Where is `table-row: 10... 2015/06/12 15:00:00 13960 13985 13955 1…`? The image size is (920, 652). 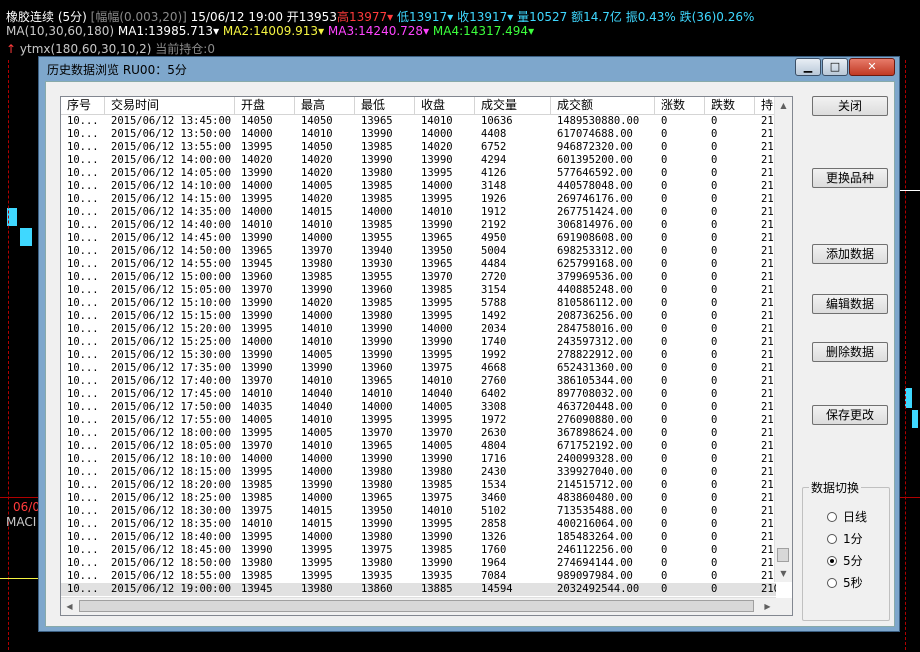 table-row: 10... 2015/06/12 15:00:00 13960 13985 13955 1… is located at coordinates (418, 277).